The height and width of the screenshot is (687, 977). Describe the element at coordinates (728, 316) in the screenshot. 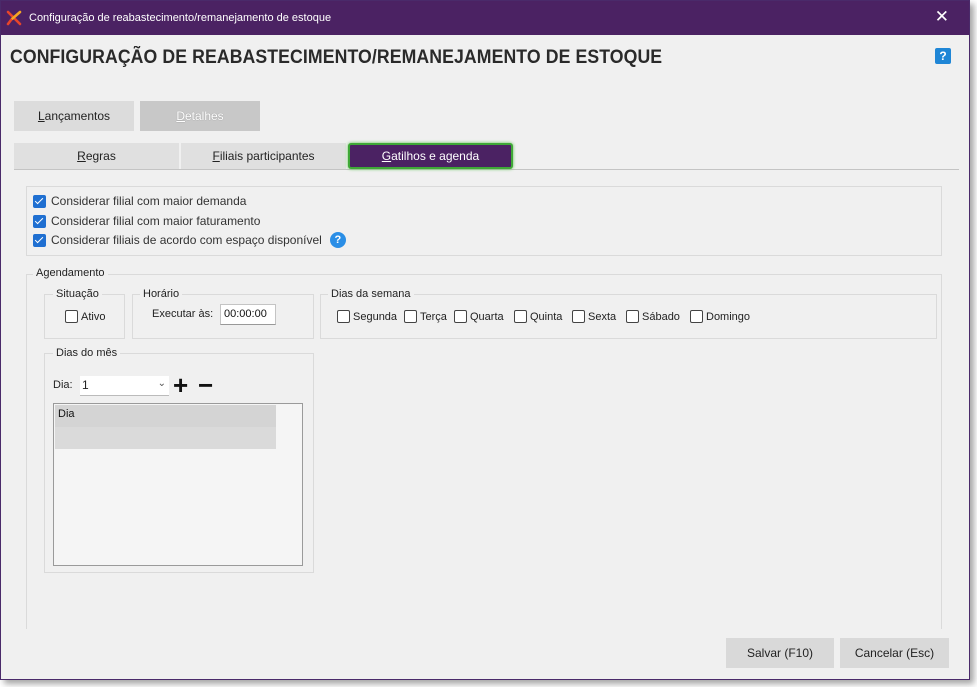

I see `day-label: Domingo` at that location.